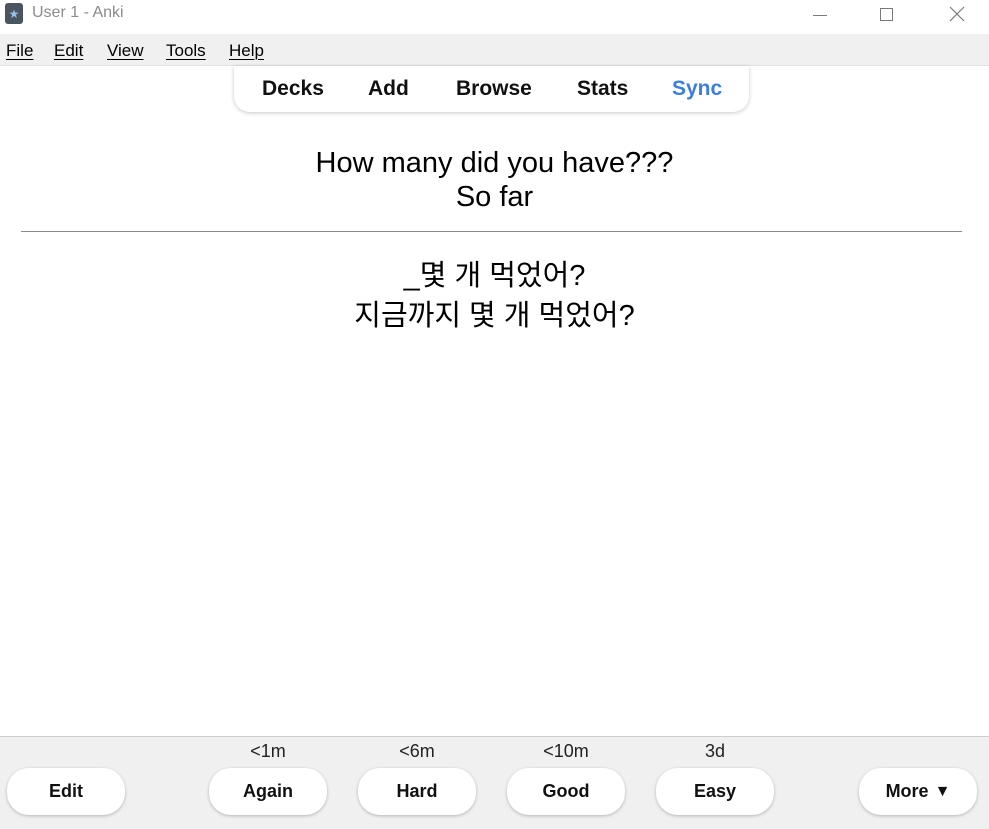 This screenshot has width=989, height=829. I want to click on dropdown-triangle-icon: ▼, so click(942, 791).